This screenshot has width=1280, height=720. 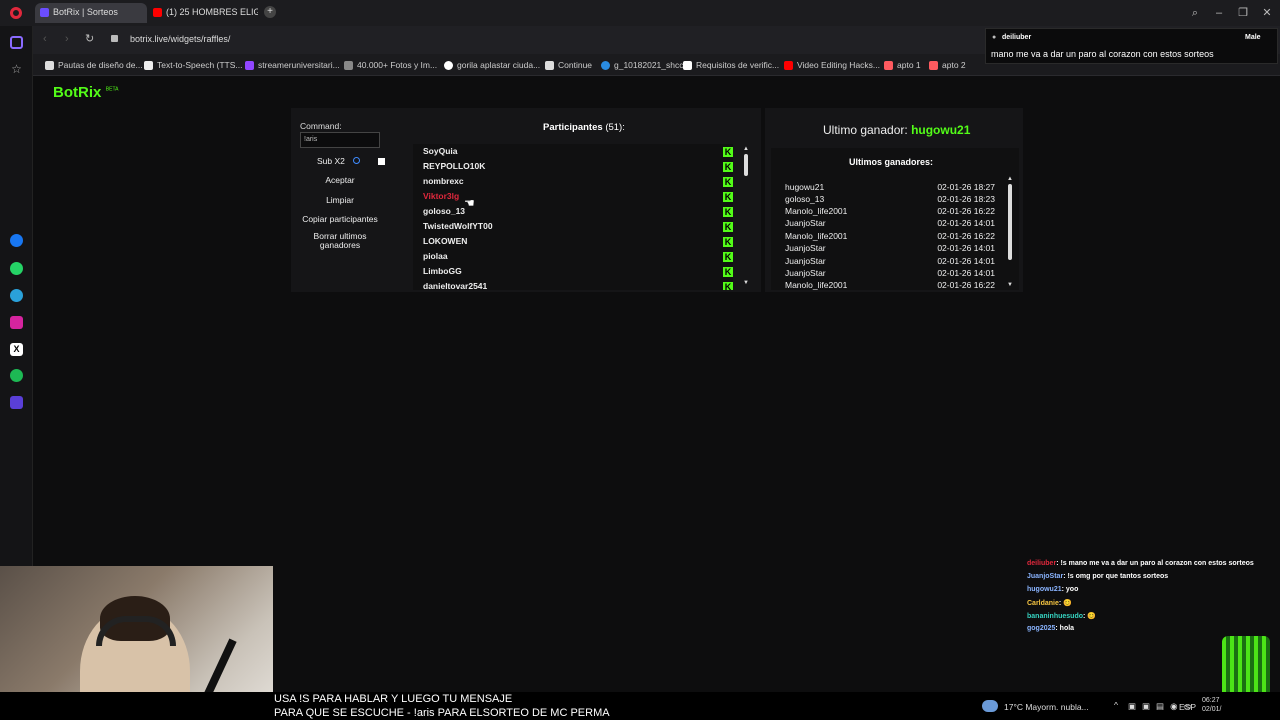 I want to click on forward-icon: ›, so click(x=67, y=39).